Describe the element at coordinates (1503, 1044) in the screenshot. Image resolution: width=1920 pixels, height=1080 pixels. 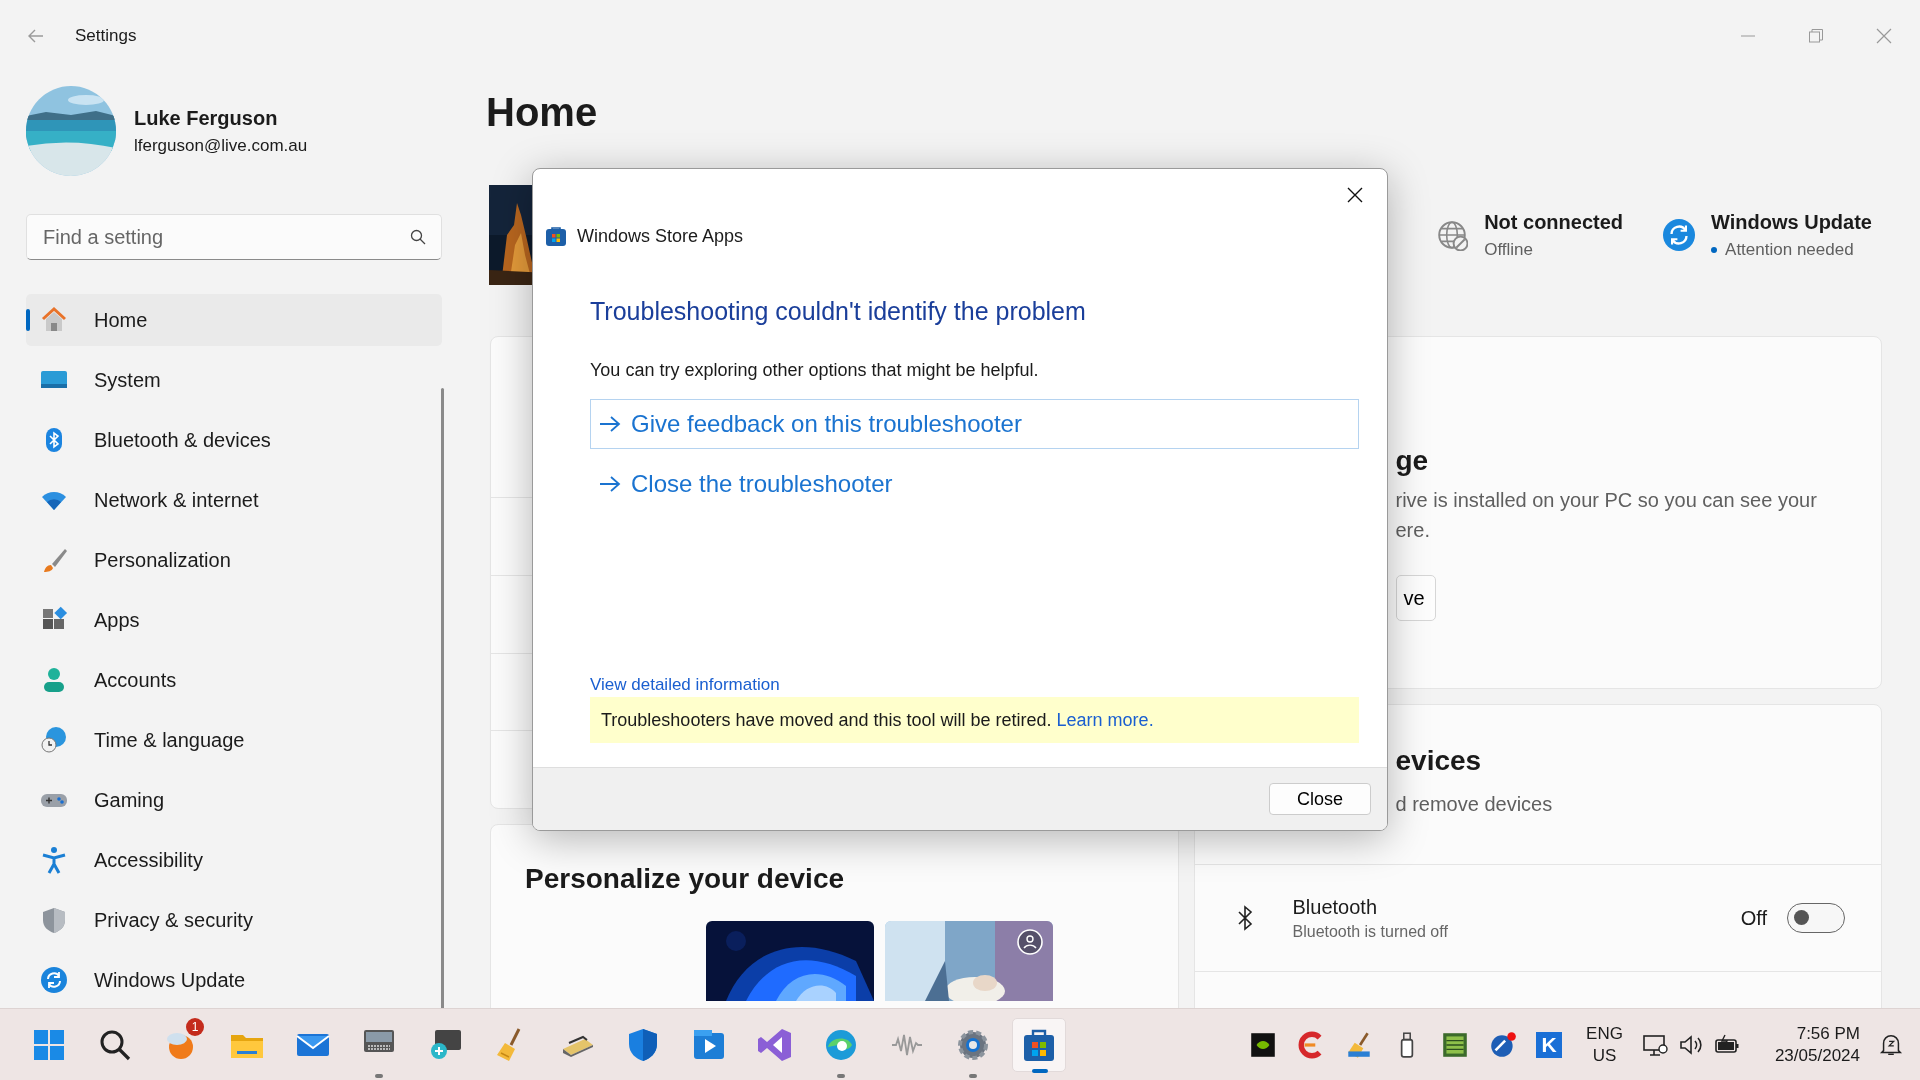
I see `alert-app-icon` at that location.